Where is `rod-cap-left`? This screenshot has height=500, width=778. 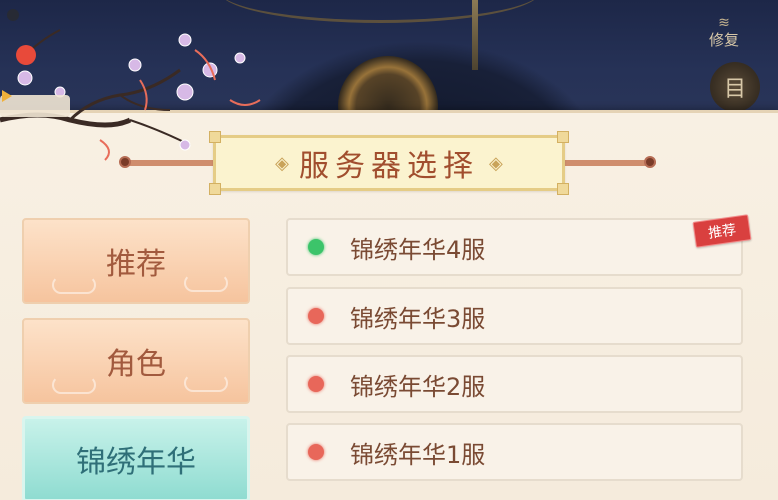
rod-cap-left is located at coordinates (125, 162).